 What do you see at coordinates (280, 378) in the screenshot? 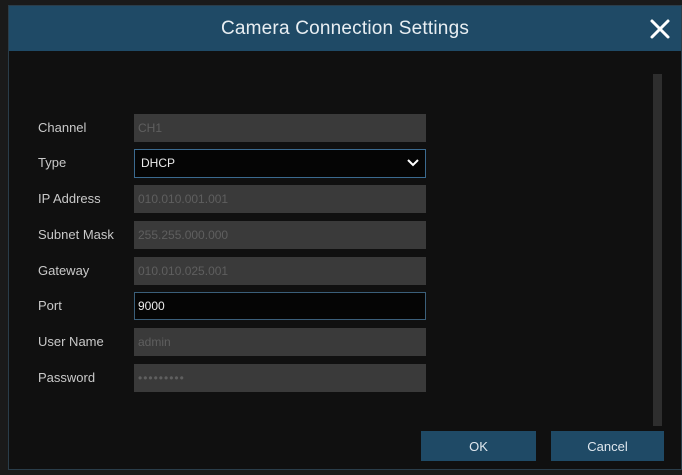
I see `password-field: •••••••••` at bounding box center [280, 378].